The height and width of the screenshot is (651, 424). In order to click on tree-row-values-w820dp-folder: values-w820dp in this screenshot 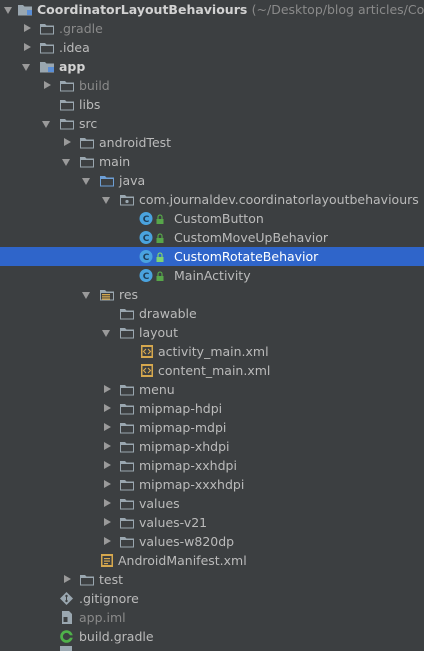, I will do `click(212, 541)`.